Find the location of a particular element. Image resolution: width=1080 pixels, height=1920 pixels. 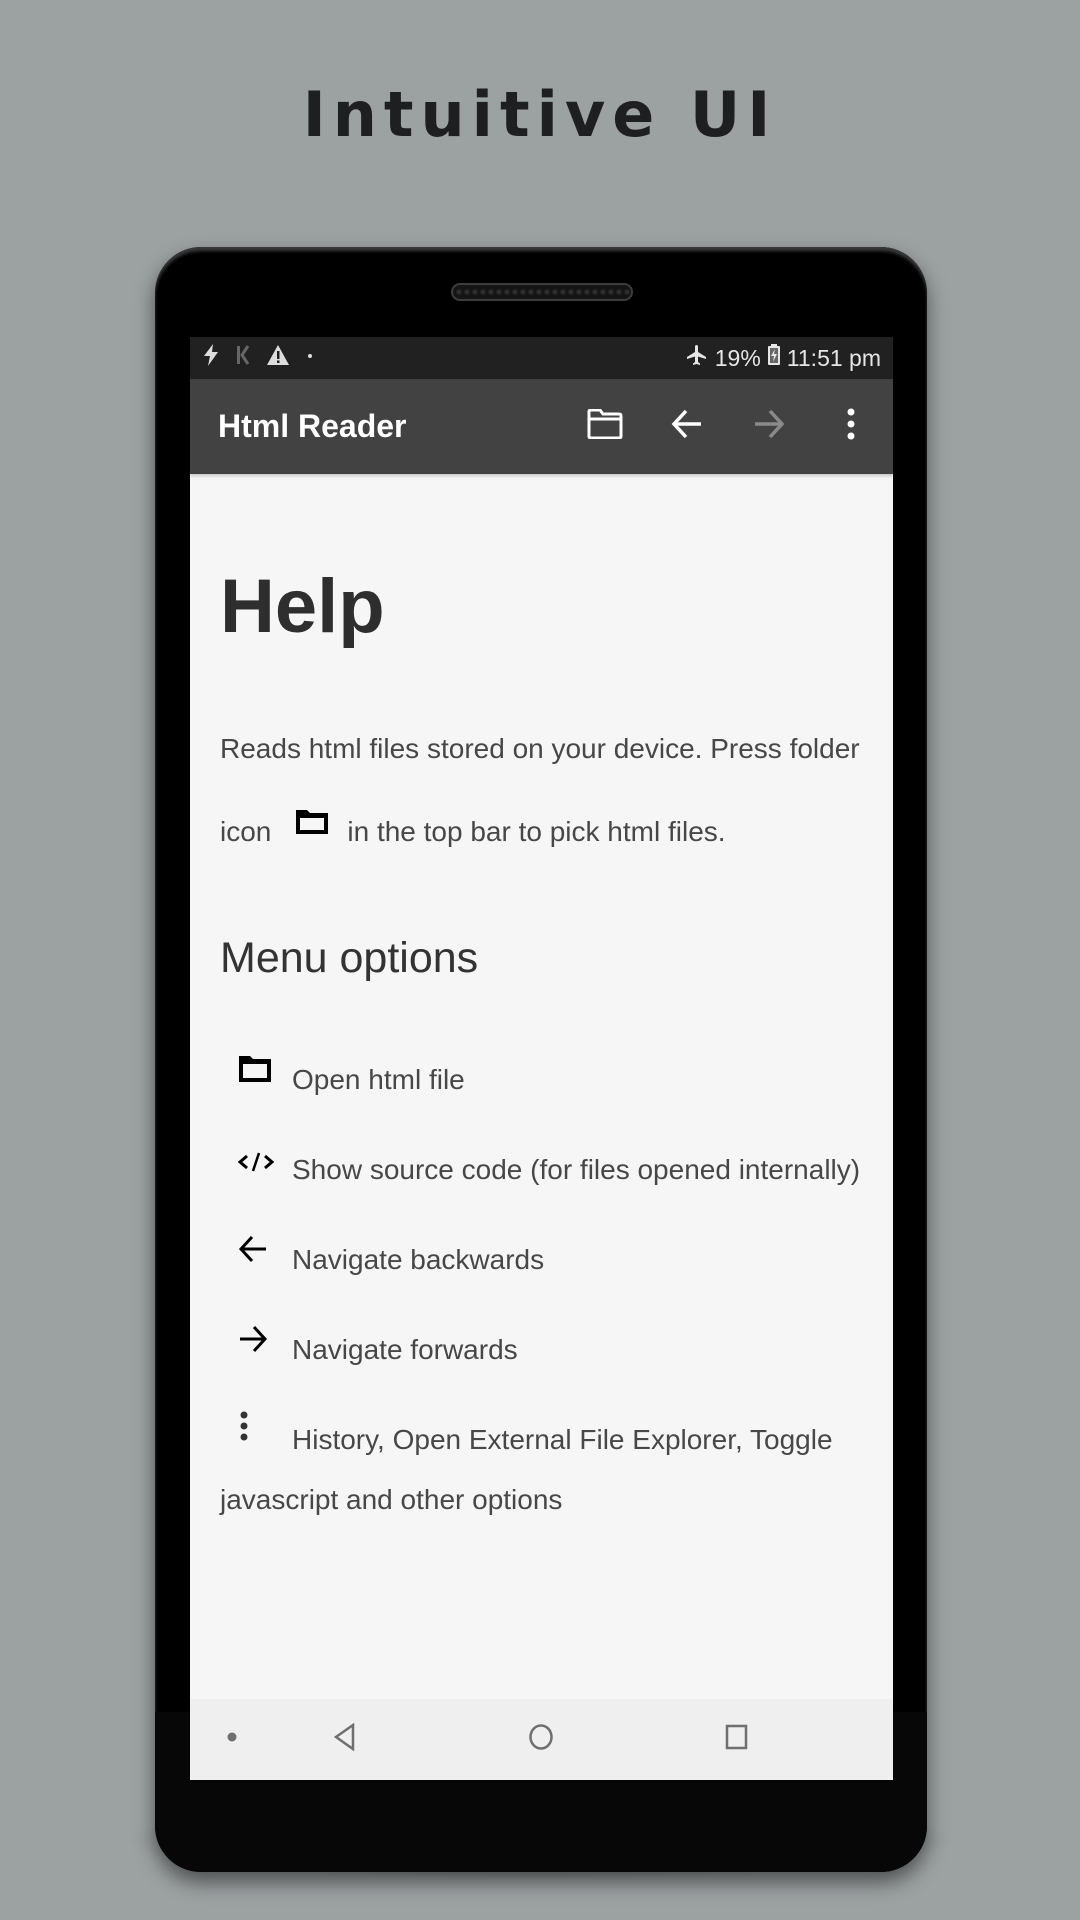

nav-home-button is located at coordinates (541, 1739).